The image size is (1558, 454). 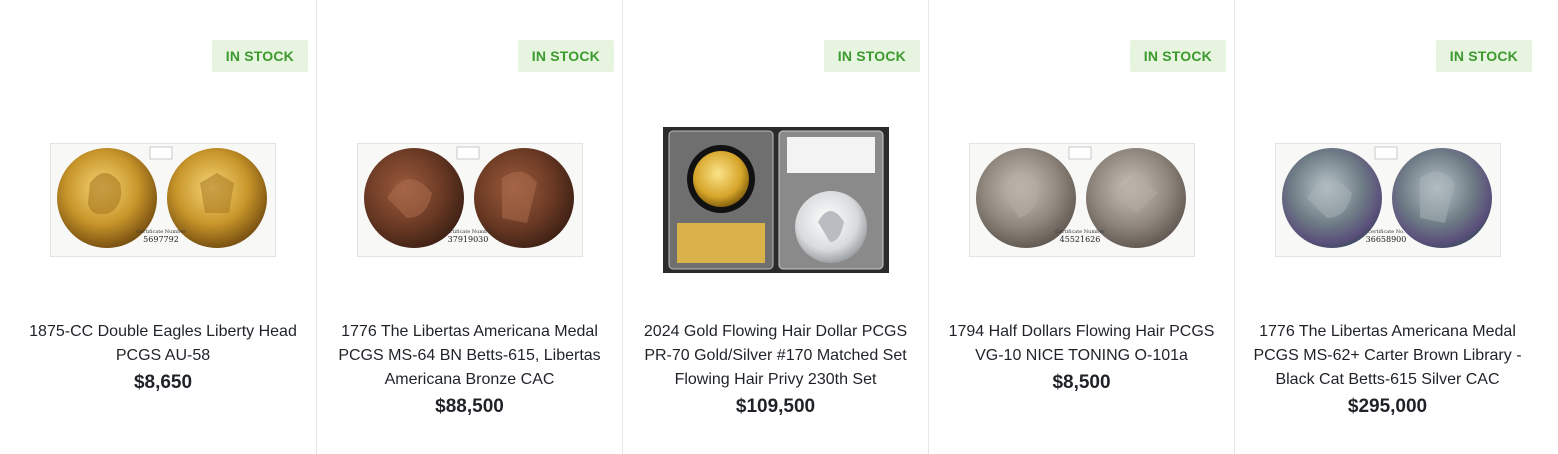 What do you see at coordinates (1387, 406) in the screenshot?
I see `product-price: $295,000` at bounding box center [1387, 406].